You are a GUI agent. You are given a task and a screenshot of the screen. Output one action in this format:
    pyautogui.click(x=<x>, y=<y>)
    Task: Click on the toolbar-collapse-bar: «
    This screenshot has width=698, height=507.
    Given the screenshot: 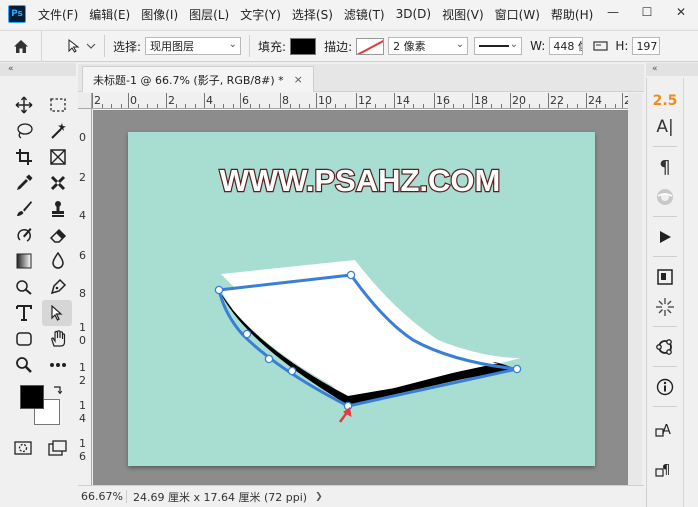 What is the action you would take?
    pyautogui.click(x=38, y=69)
    